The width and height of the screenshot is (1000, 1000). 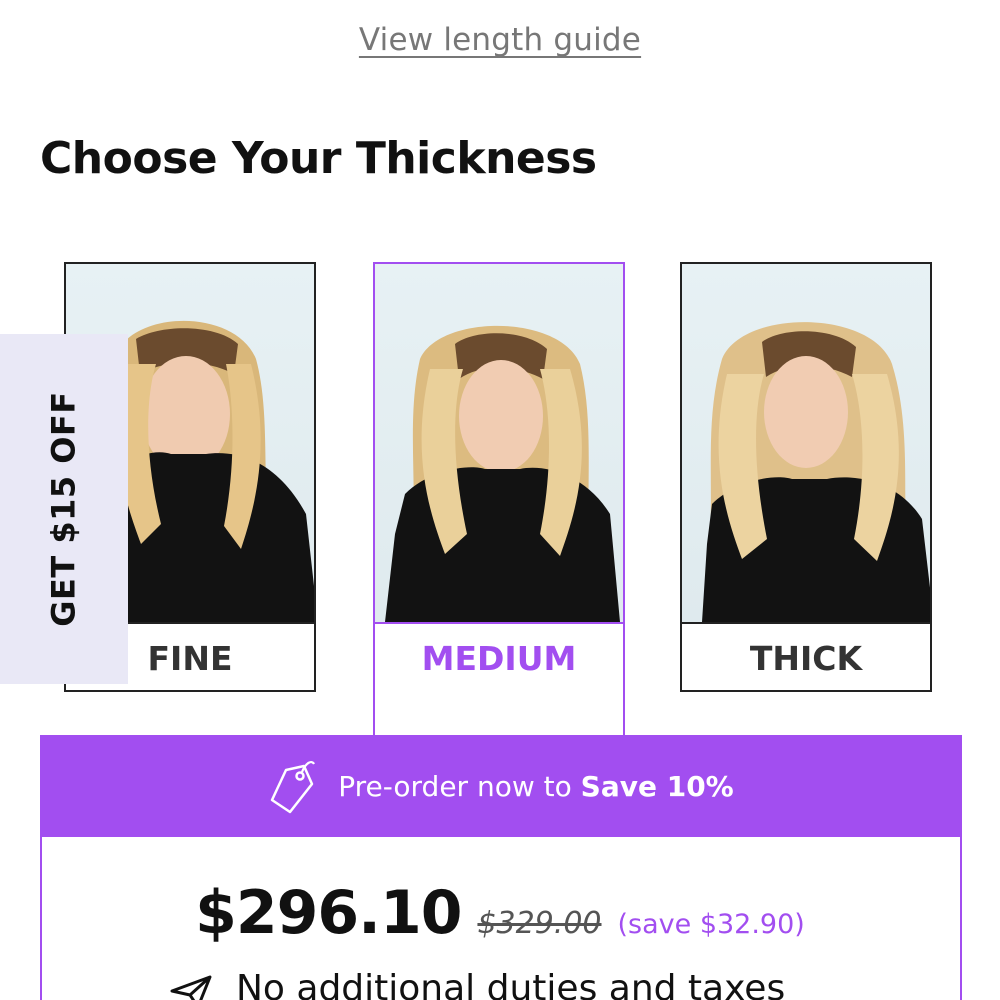 What do you see at coordinates (711, 924) in the screenshot?
I see `savings-text: (save $32.90)` at bounding box center [711, 924].